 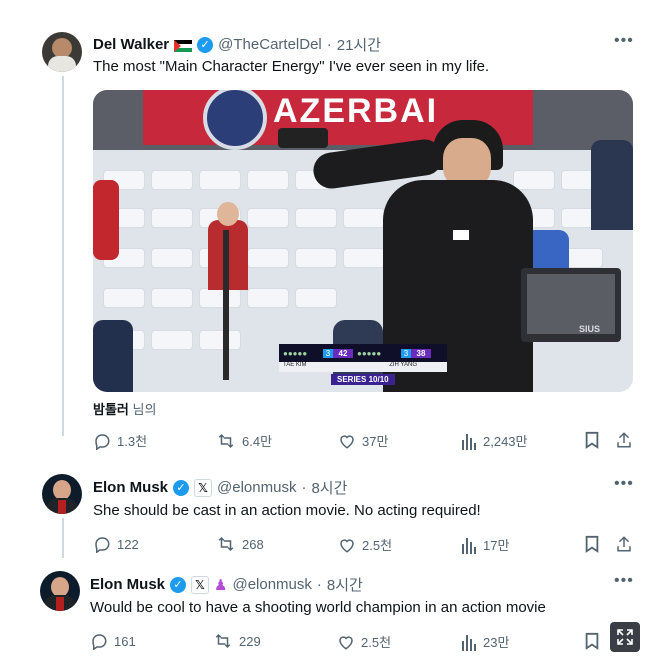 I want to click on banner-text: AZERBAI, so click(x=356, y=111).